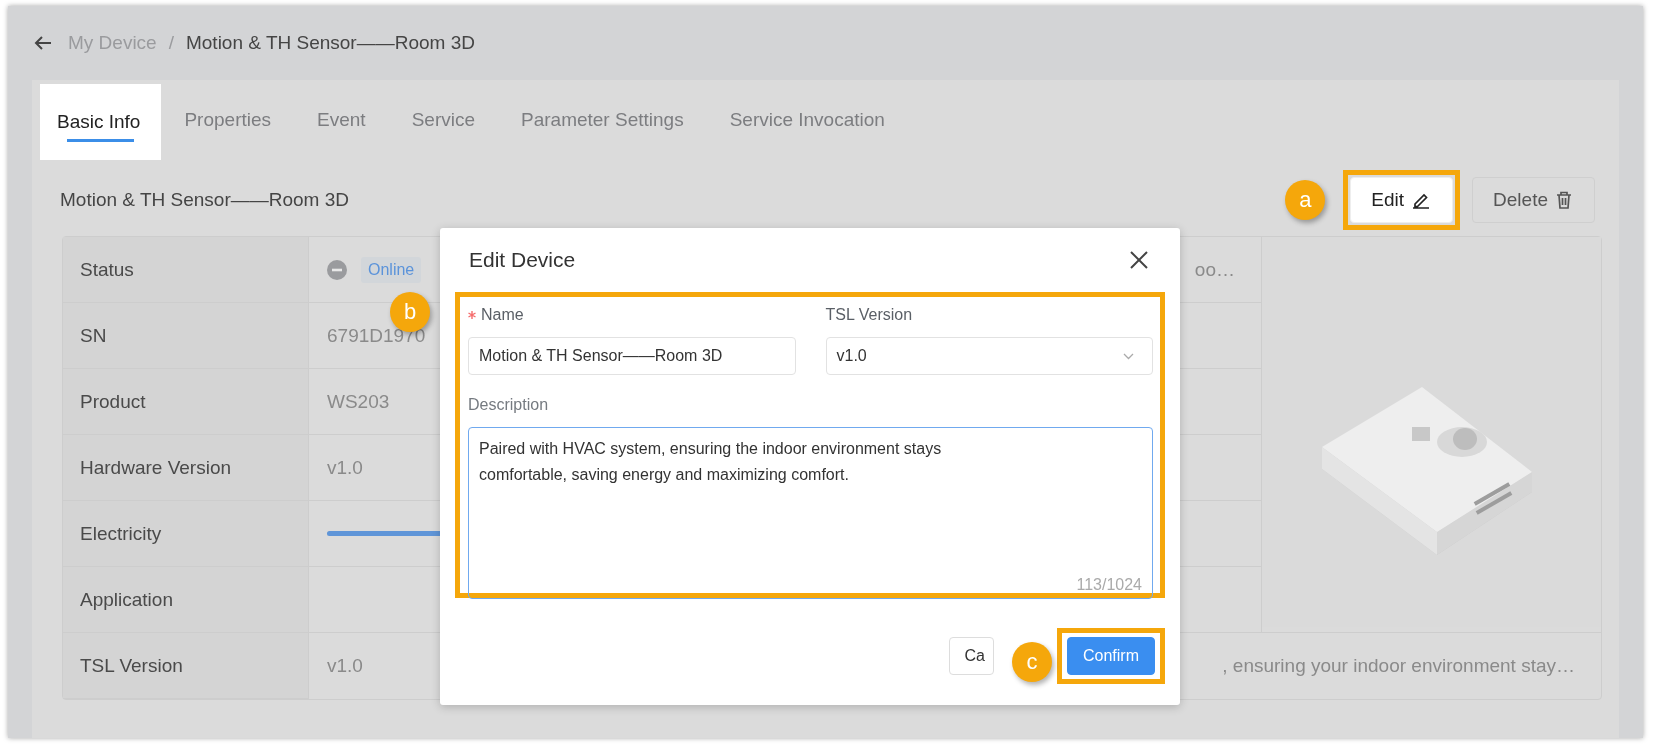  What do you see at coordinates (1402, 200) in the screenshot?
I see `edit-button: Edit` at bounding box center [1402, 200].